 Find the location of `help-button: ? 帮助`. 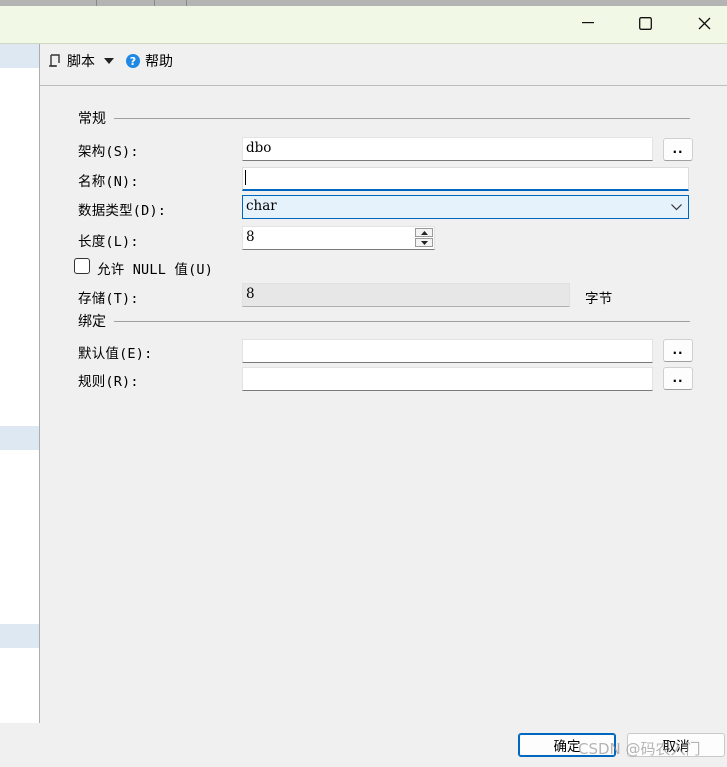

help-button: ? 帮助 is located at coordinates (149, 61).